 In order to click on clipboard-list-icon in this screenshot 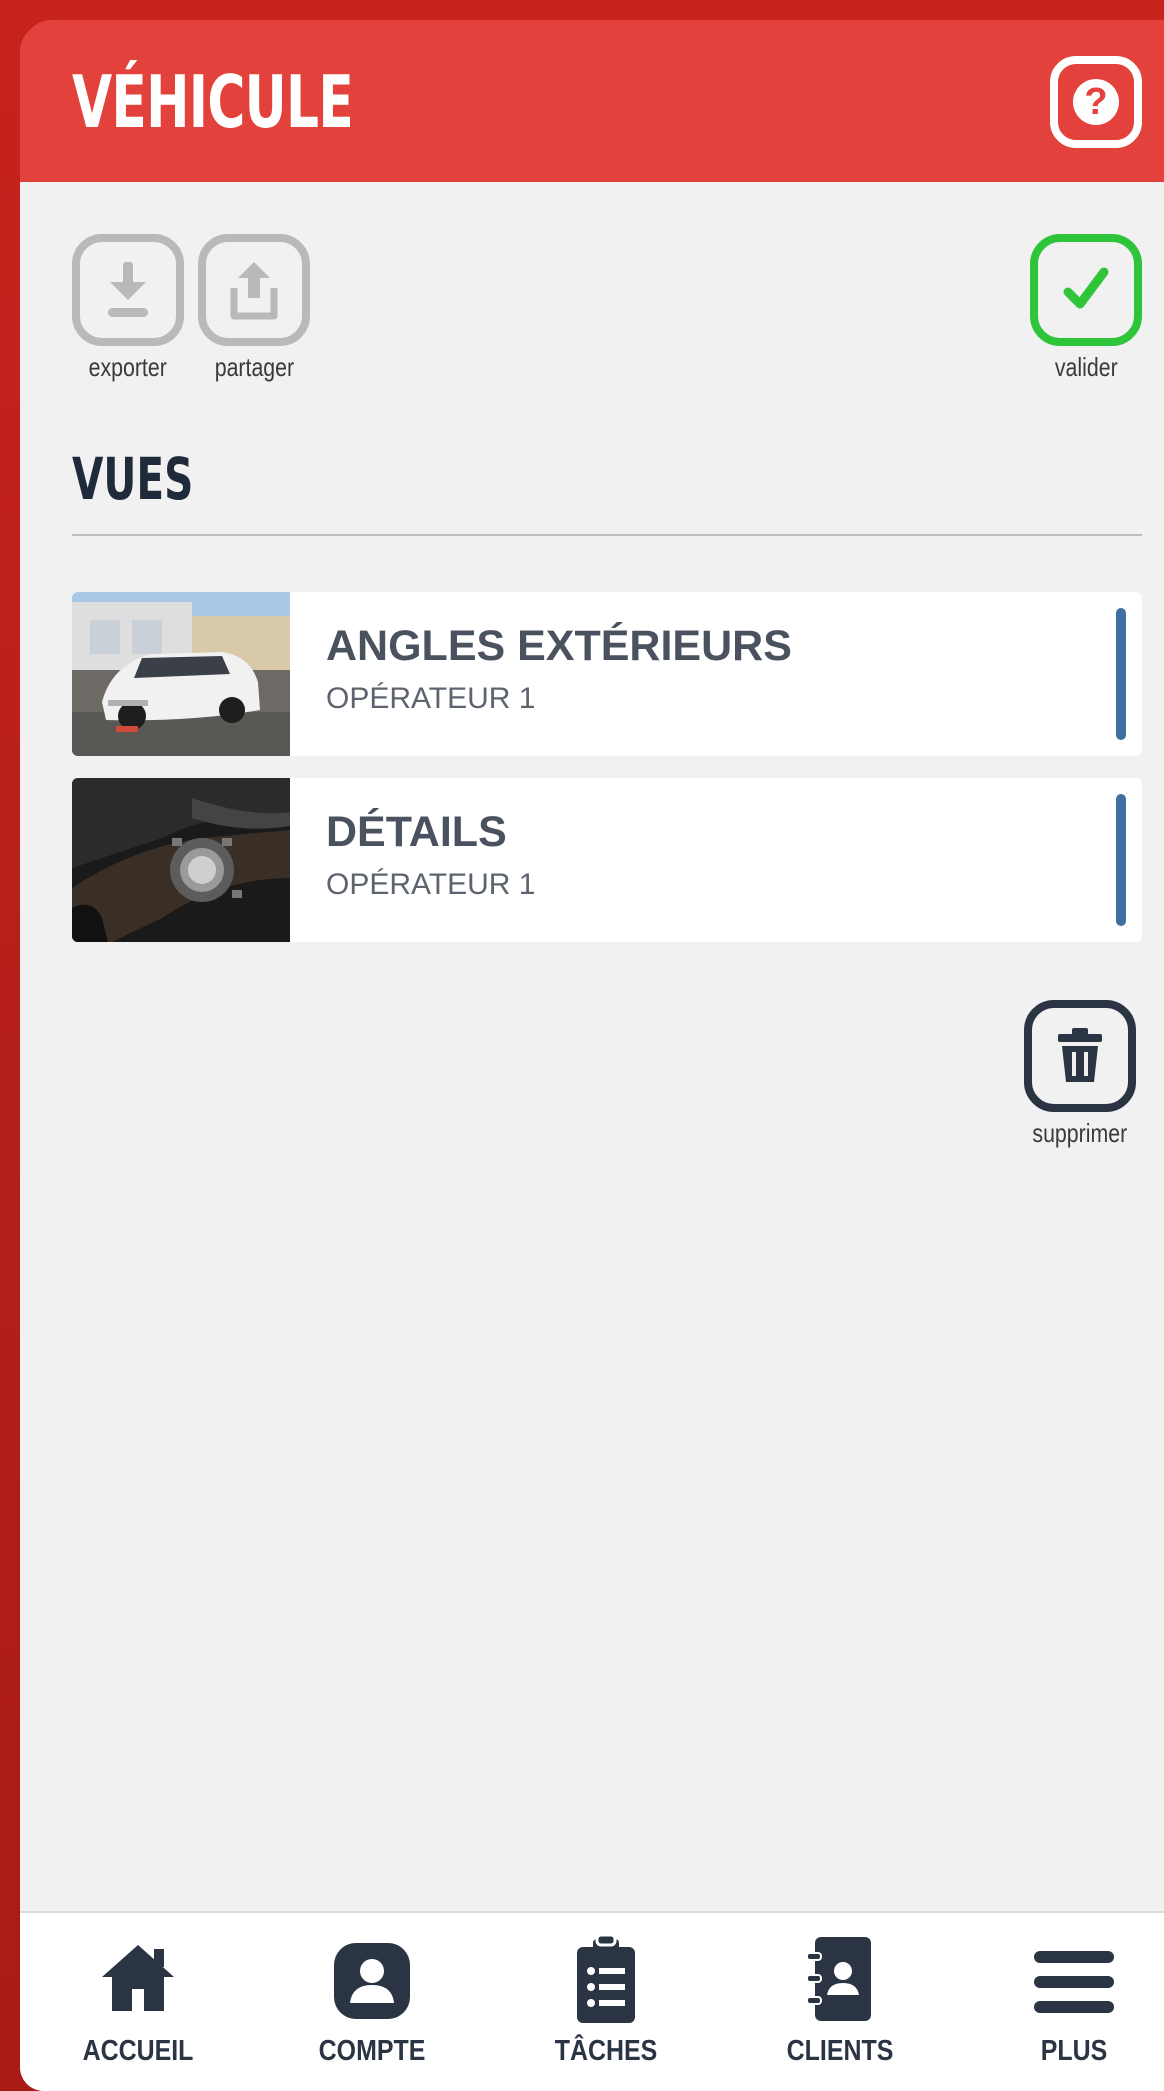, I will do `click(606, 1979)`.